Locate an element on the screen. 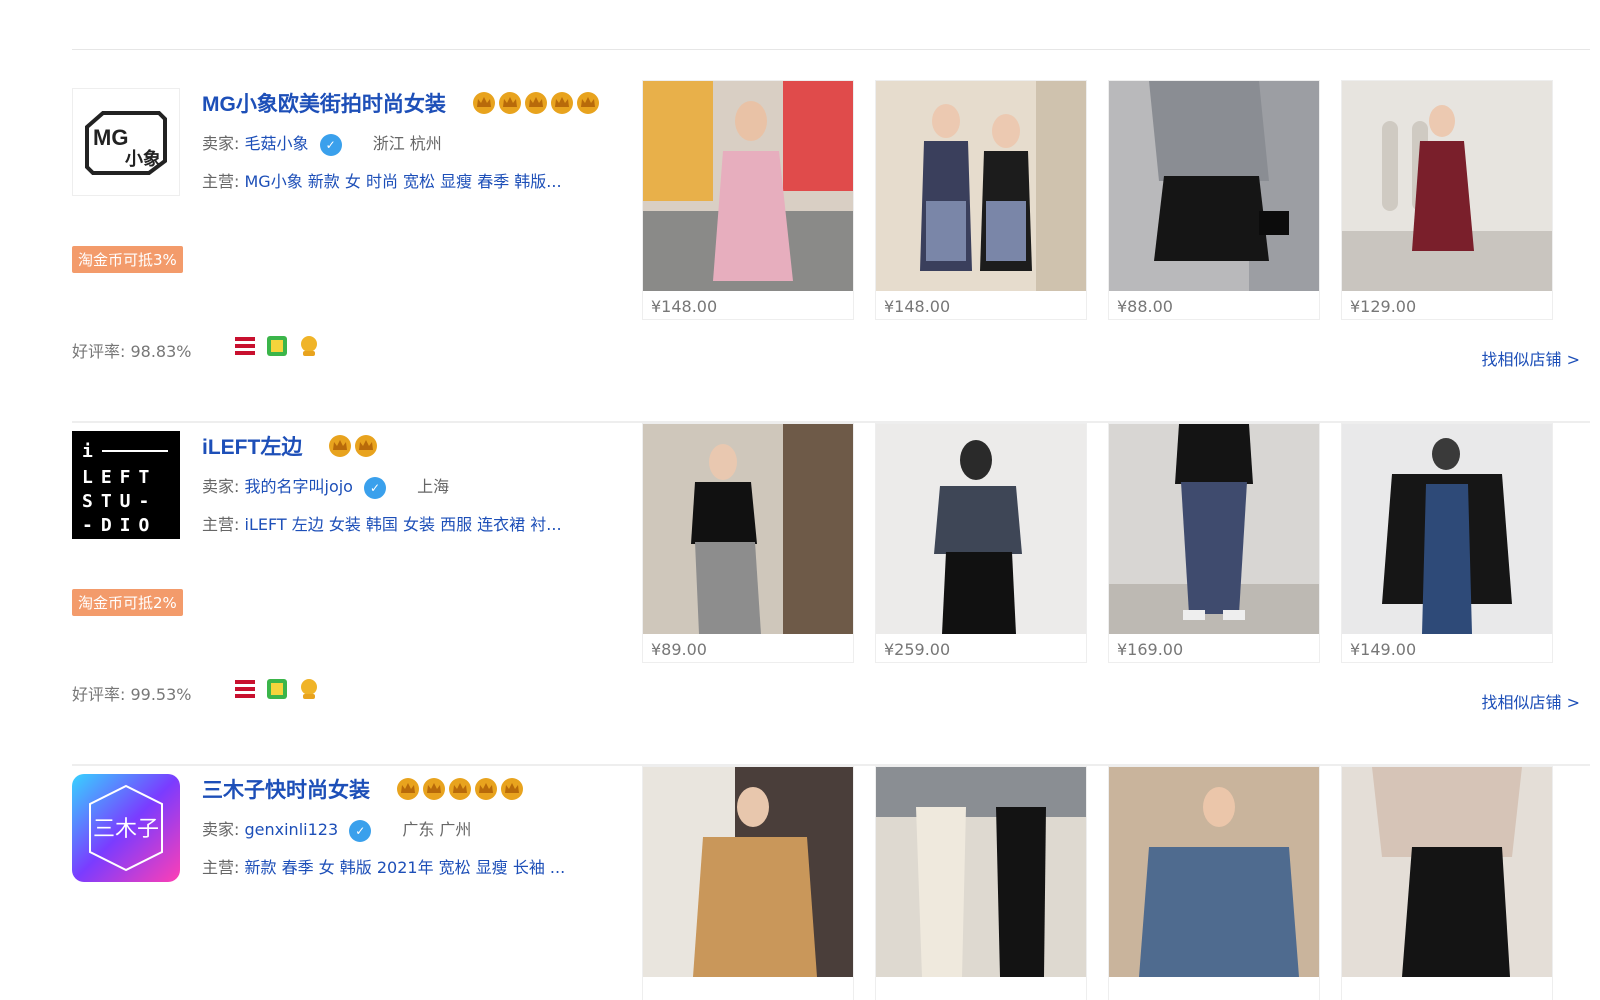 The width and height of the screenshot is (1600, 1000). product-card: ¥129.00 is located at coordinates (1447, 200).